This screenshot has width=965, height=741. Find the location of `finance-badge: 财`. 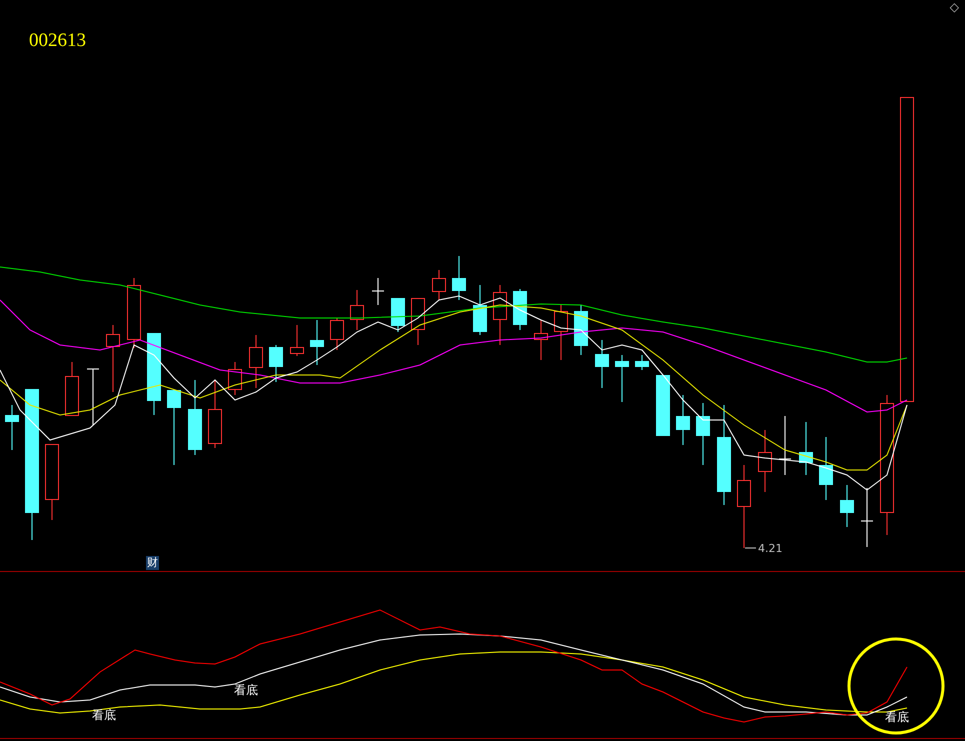

finance-badge: 财 is located at coordinates (152, 563).